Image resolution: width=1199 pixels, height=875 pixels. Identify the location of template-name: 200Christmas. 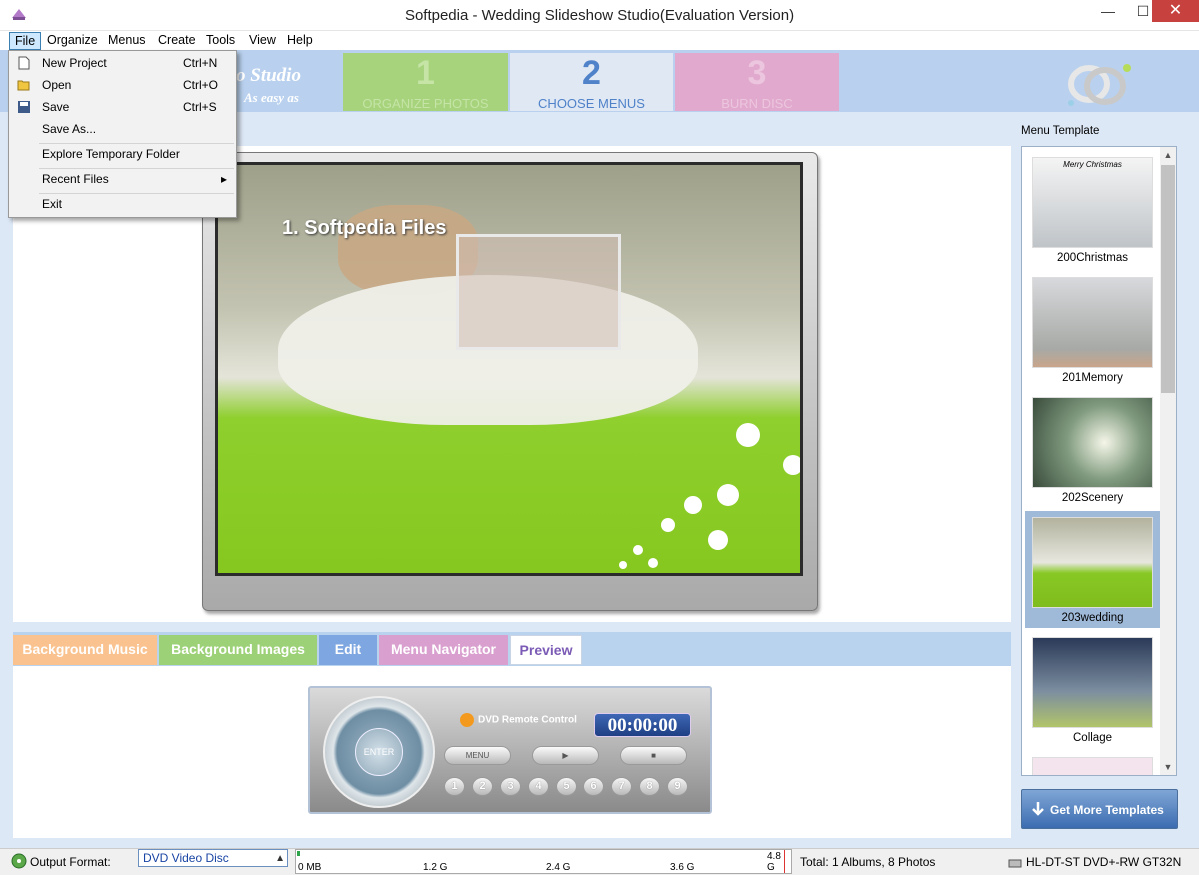
(1092, 258).